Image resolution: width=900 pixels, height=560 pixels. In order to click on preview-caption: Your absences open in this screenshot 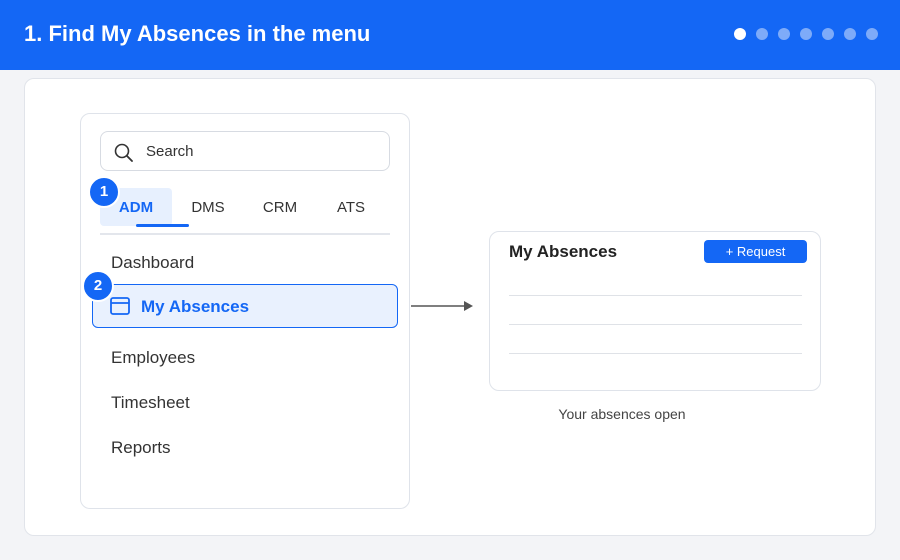, I will do `click(622, 414)`.